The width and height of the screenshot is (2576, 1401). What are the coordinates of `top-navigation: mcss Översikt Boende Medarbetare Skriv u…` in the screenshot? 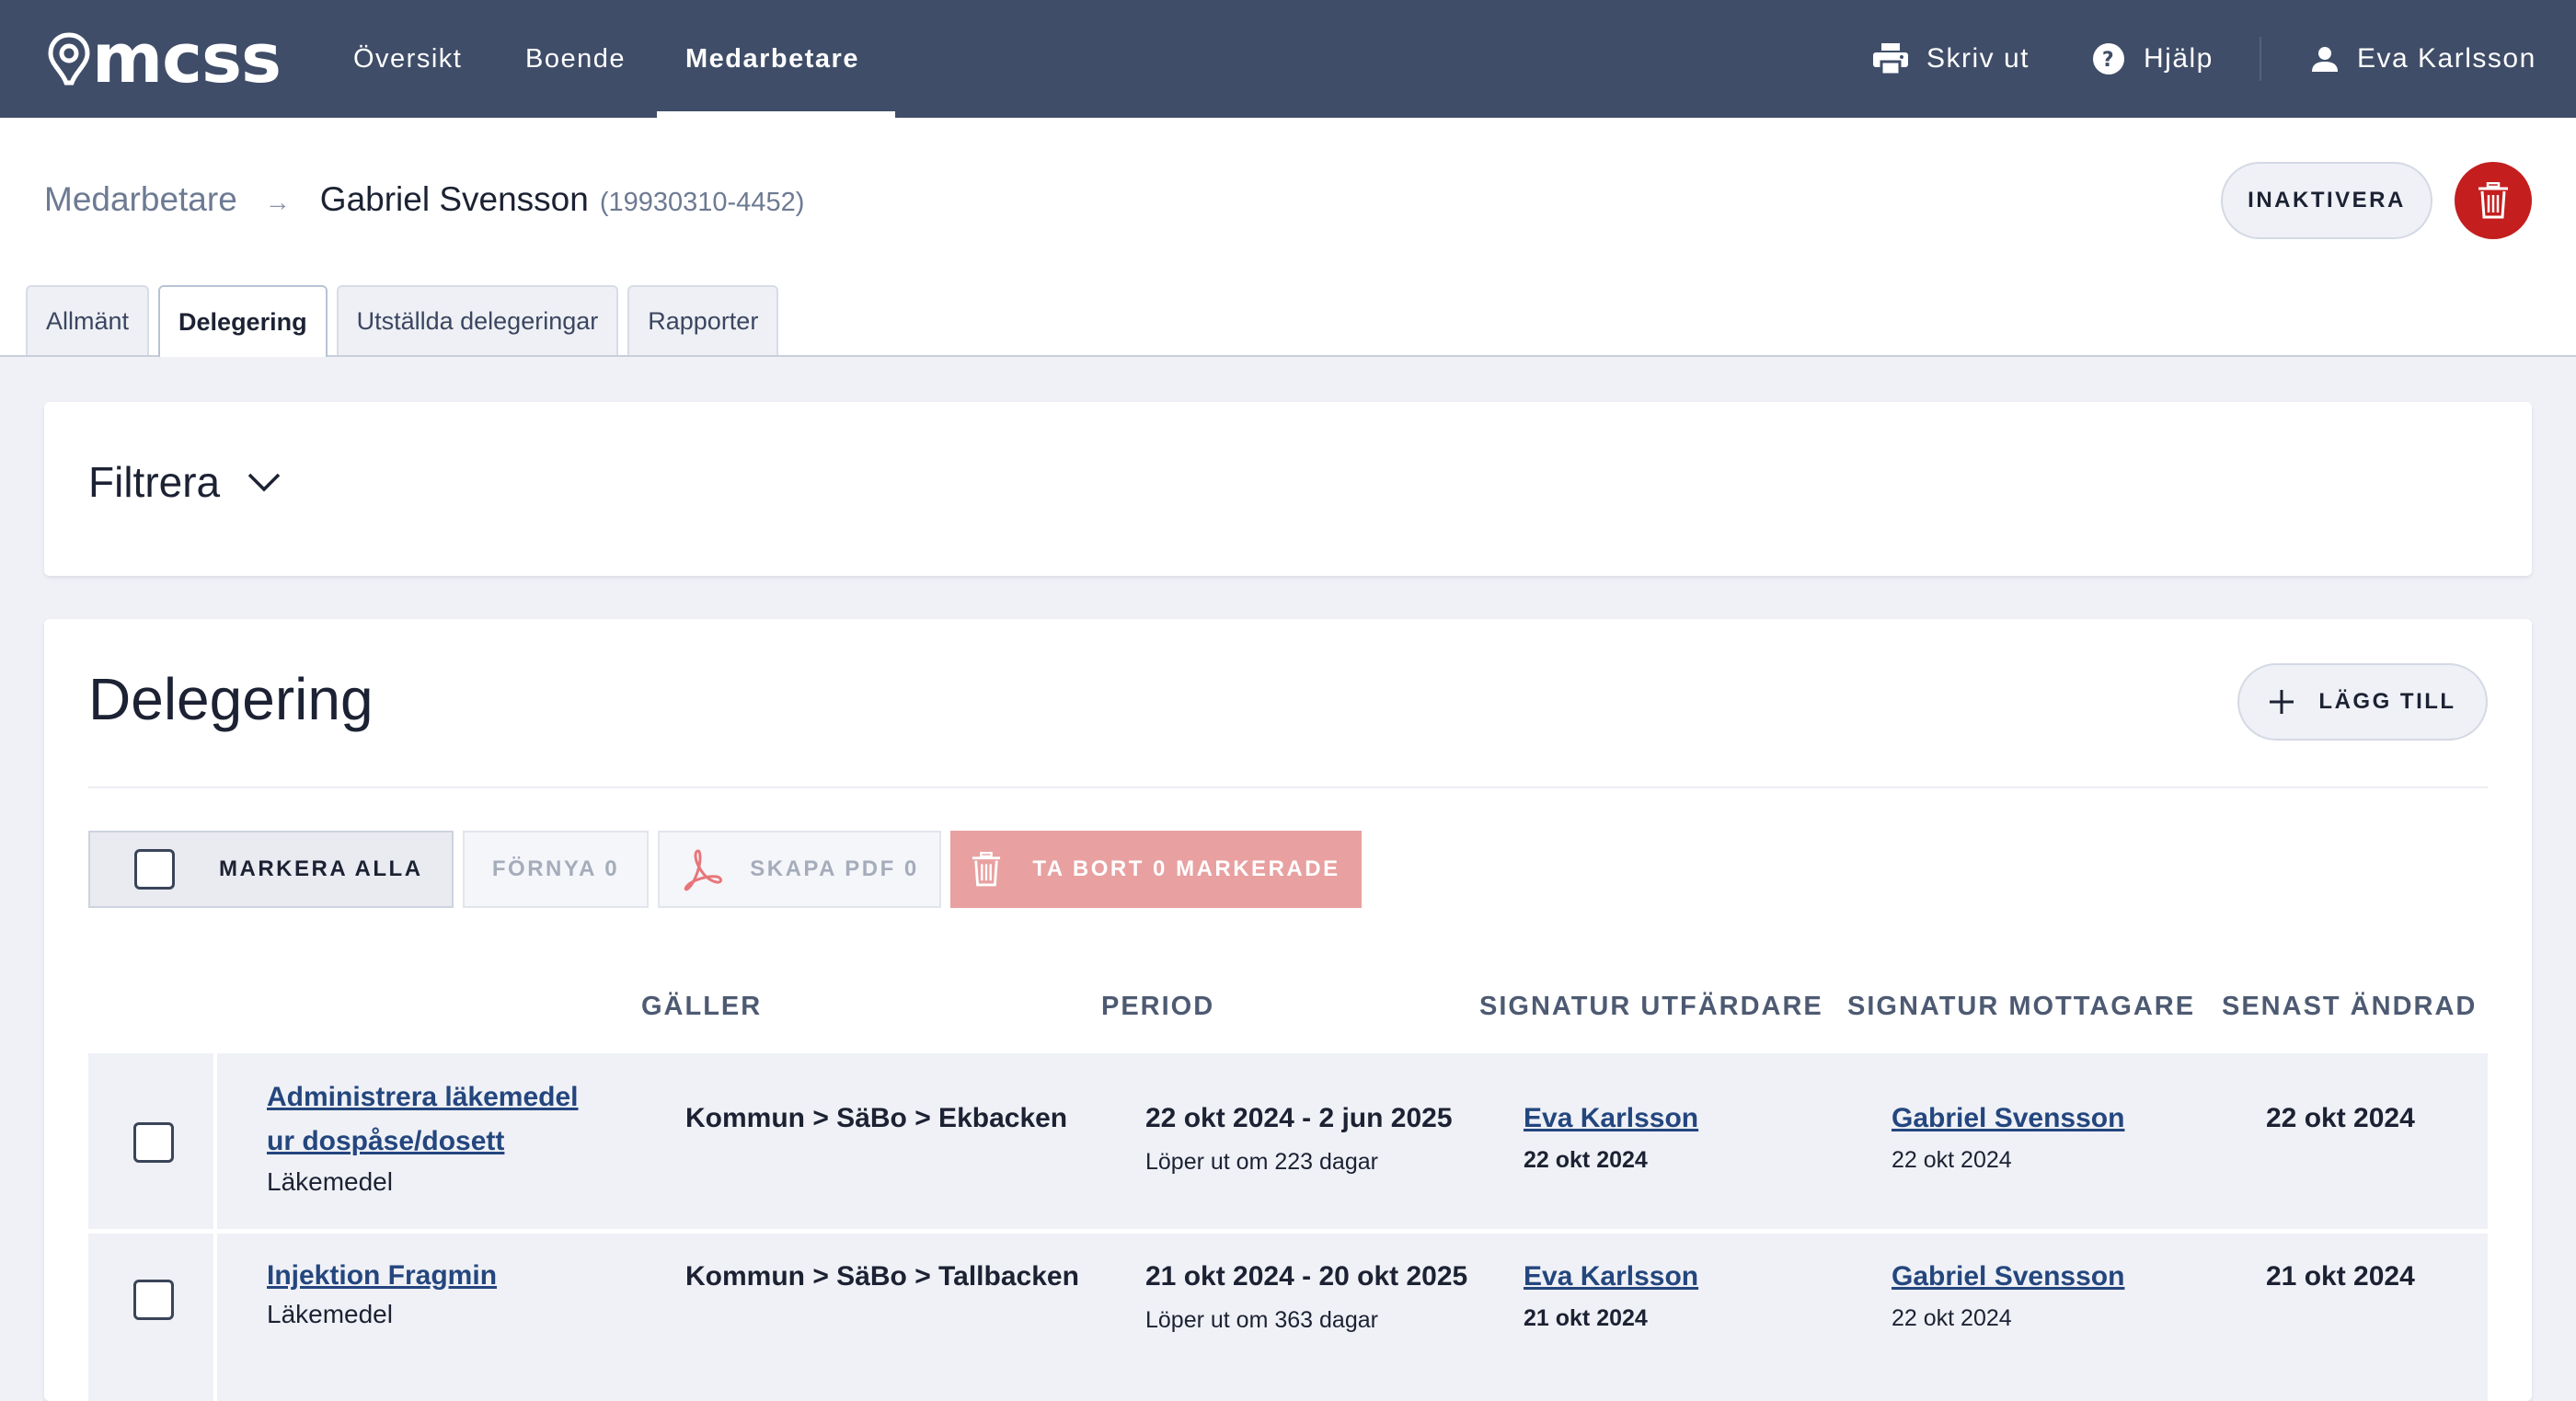 It's located at (1288, 59).